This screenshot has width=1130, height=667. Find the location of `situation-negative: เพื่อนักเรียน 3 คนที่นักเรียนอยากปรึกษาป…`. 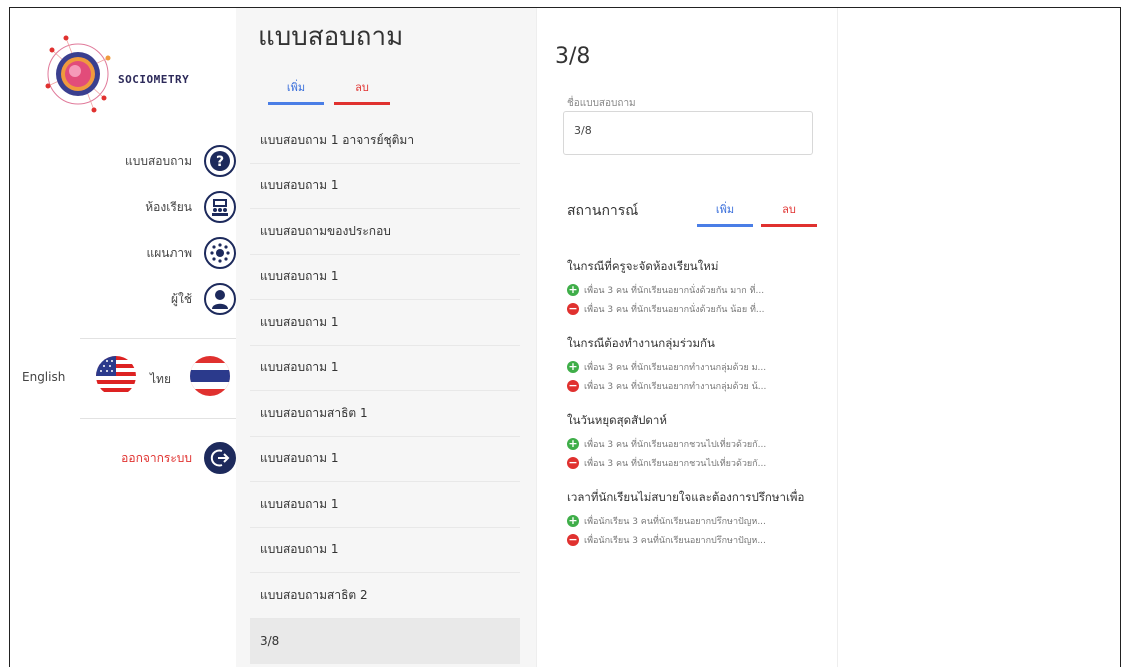

situation-negative: เพื่อนักเรียน 3 คนที่นักเรียนอยากปรึกษาป… is located at coordinates (675, 541).